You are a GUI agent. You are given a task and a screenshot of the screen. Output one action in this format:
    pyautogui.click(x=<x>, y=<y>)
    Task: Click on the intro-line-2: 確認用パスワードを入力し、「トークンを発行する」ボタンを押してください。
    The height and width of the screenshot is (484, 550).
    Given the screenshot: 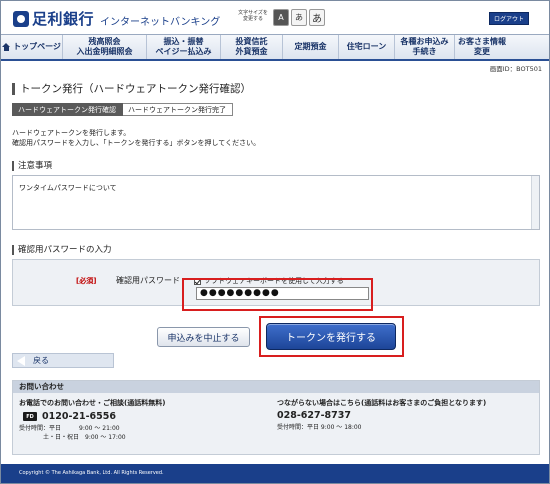 What is the action you would take?
    pyautogui.click(x=136, y=143)
    